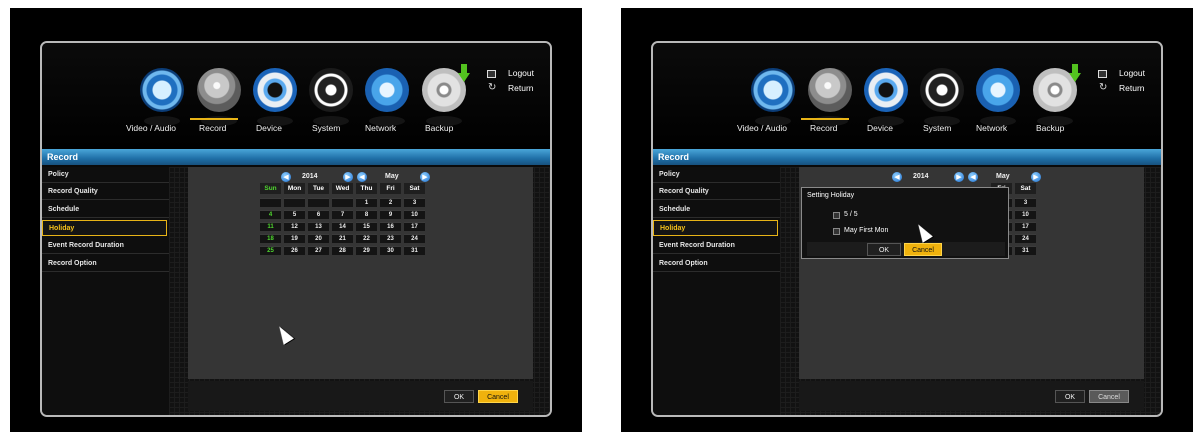  I want to click on calendar-day: 6, so click(318, 214).